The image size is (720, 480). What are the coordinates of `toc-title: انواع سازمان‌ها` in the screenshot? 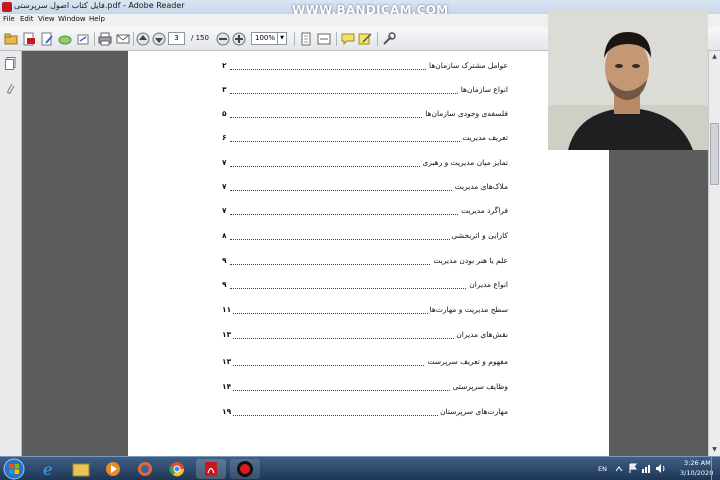 It's located at (483, 89).